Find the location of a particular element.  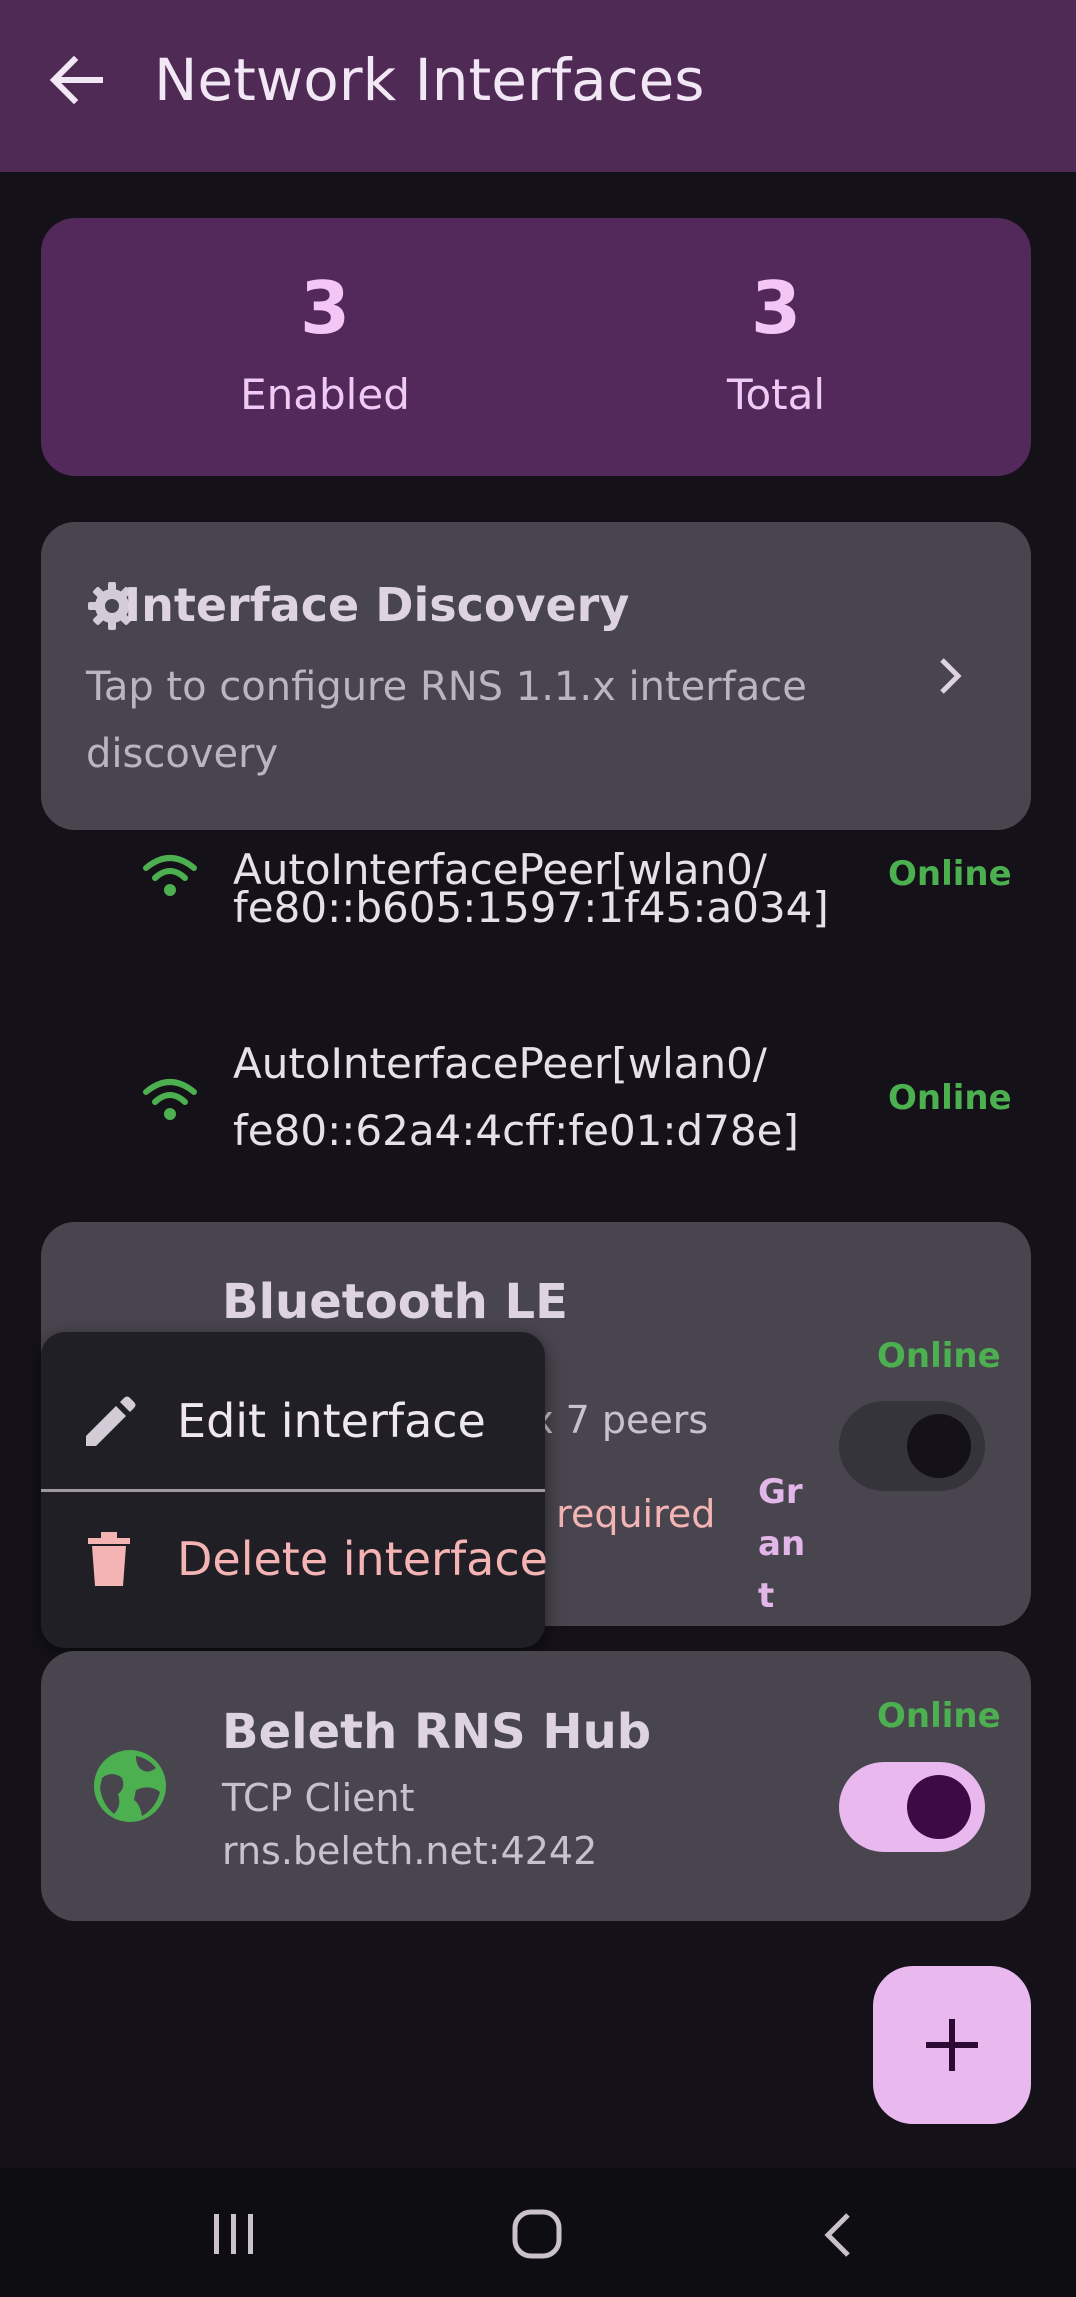

peer-address-line2: fe80::62a4:4cff:fe01:d78e] is located at coordinates (516, 1130).